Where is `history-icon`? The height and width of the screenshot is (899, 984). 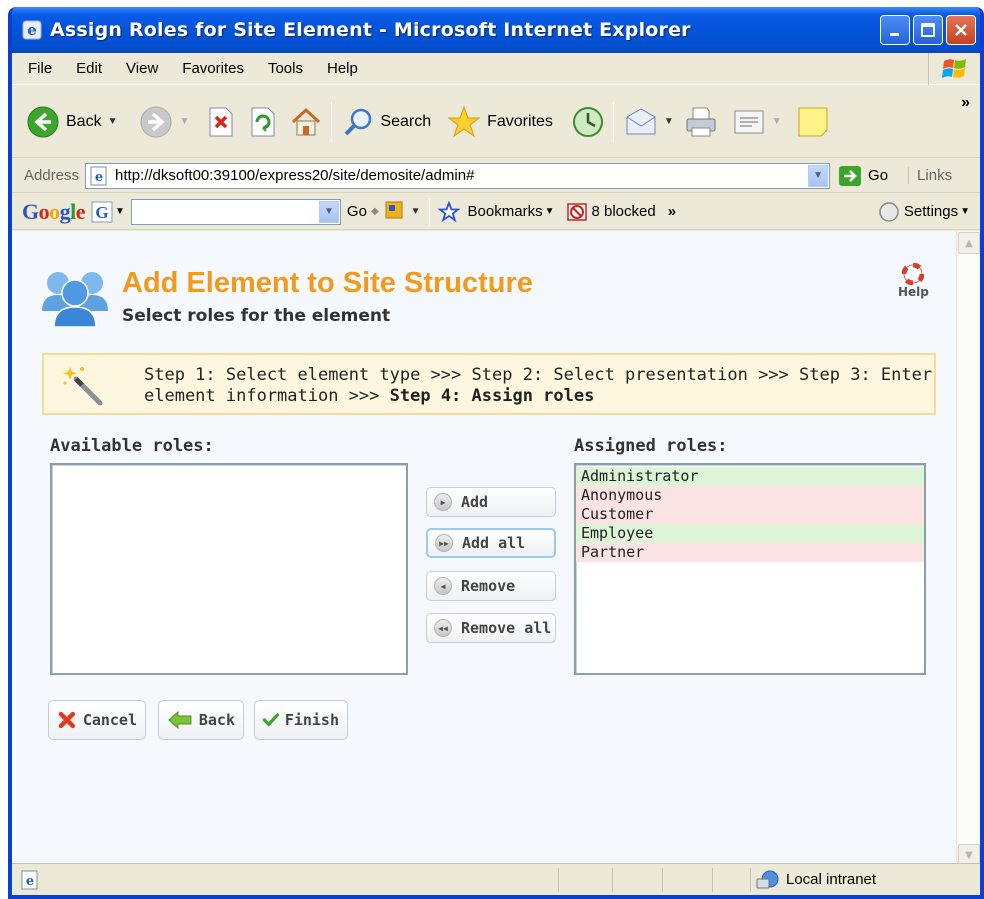 history-icon is located at coordinates (587, 121).